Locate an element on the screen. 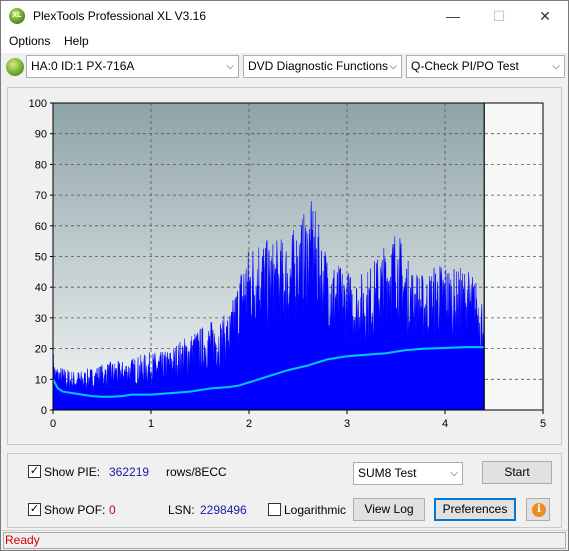  pie-value: 362219 is located at coordinates (129, 472).